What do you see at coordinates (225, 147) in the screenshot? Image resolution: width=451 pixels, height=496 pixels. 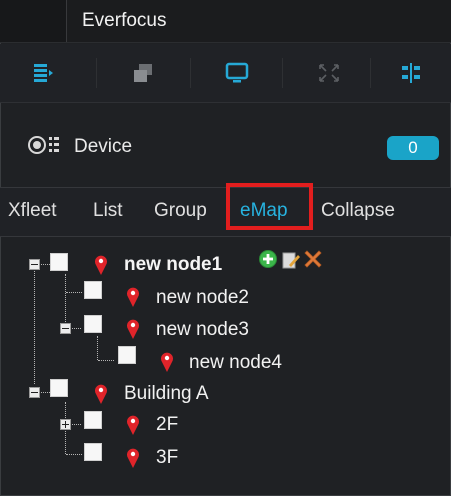 I see `device-panel-header: Device 0` at bounding box center [225, 147].